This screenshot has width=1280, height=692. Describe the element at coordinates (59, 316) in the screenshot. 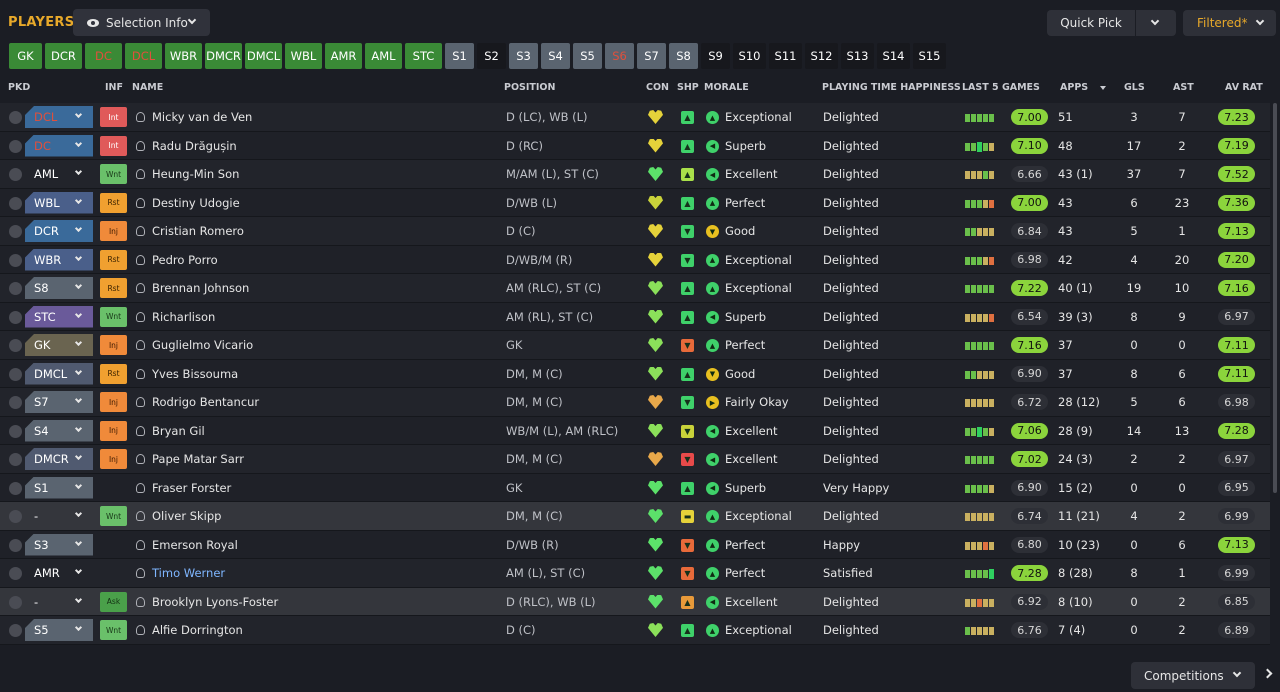

I see `position-select: STC` at that location.